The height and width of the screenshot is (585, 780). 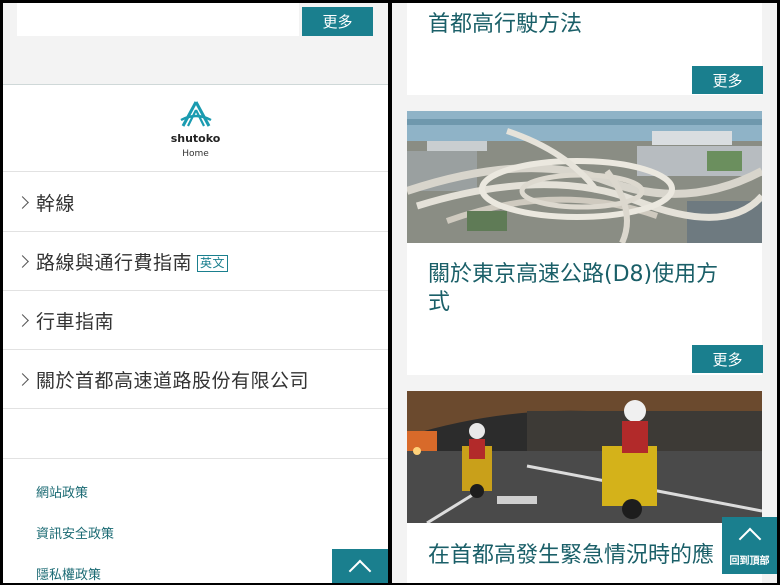 What do you see at coordinates (173, 380) in the screenshot?
I see `nav-item-label: 關於首都高速道路股份有限公司` at bounding box center [173, 380].